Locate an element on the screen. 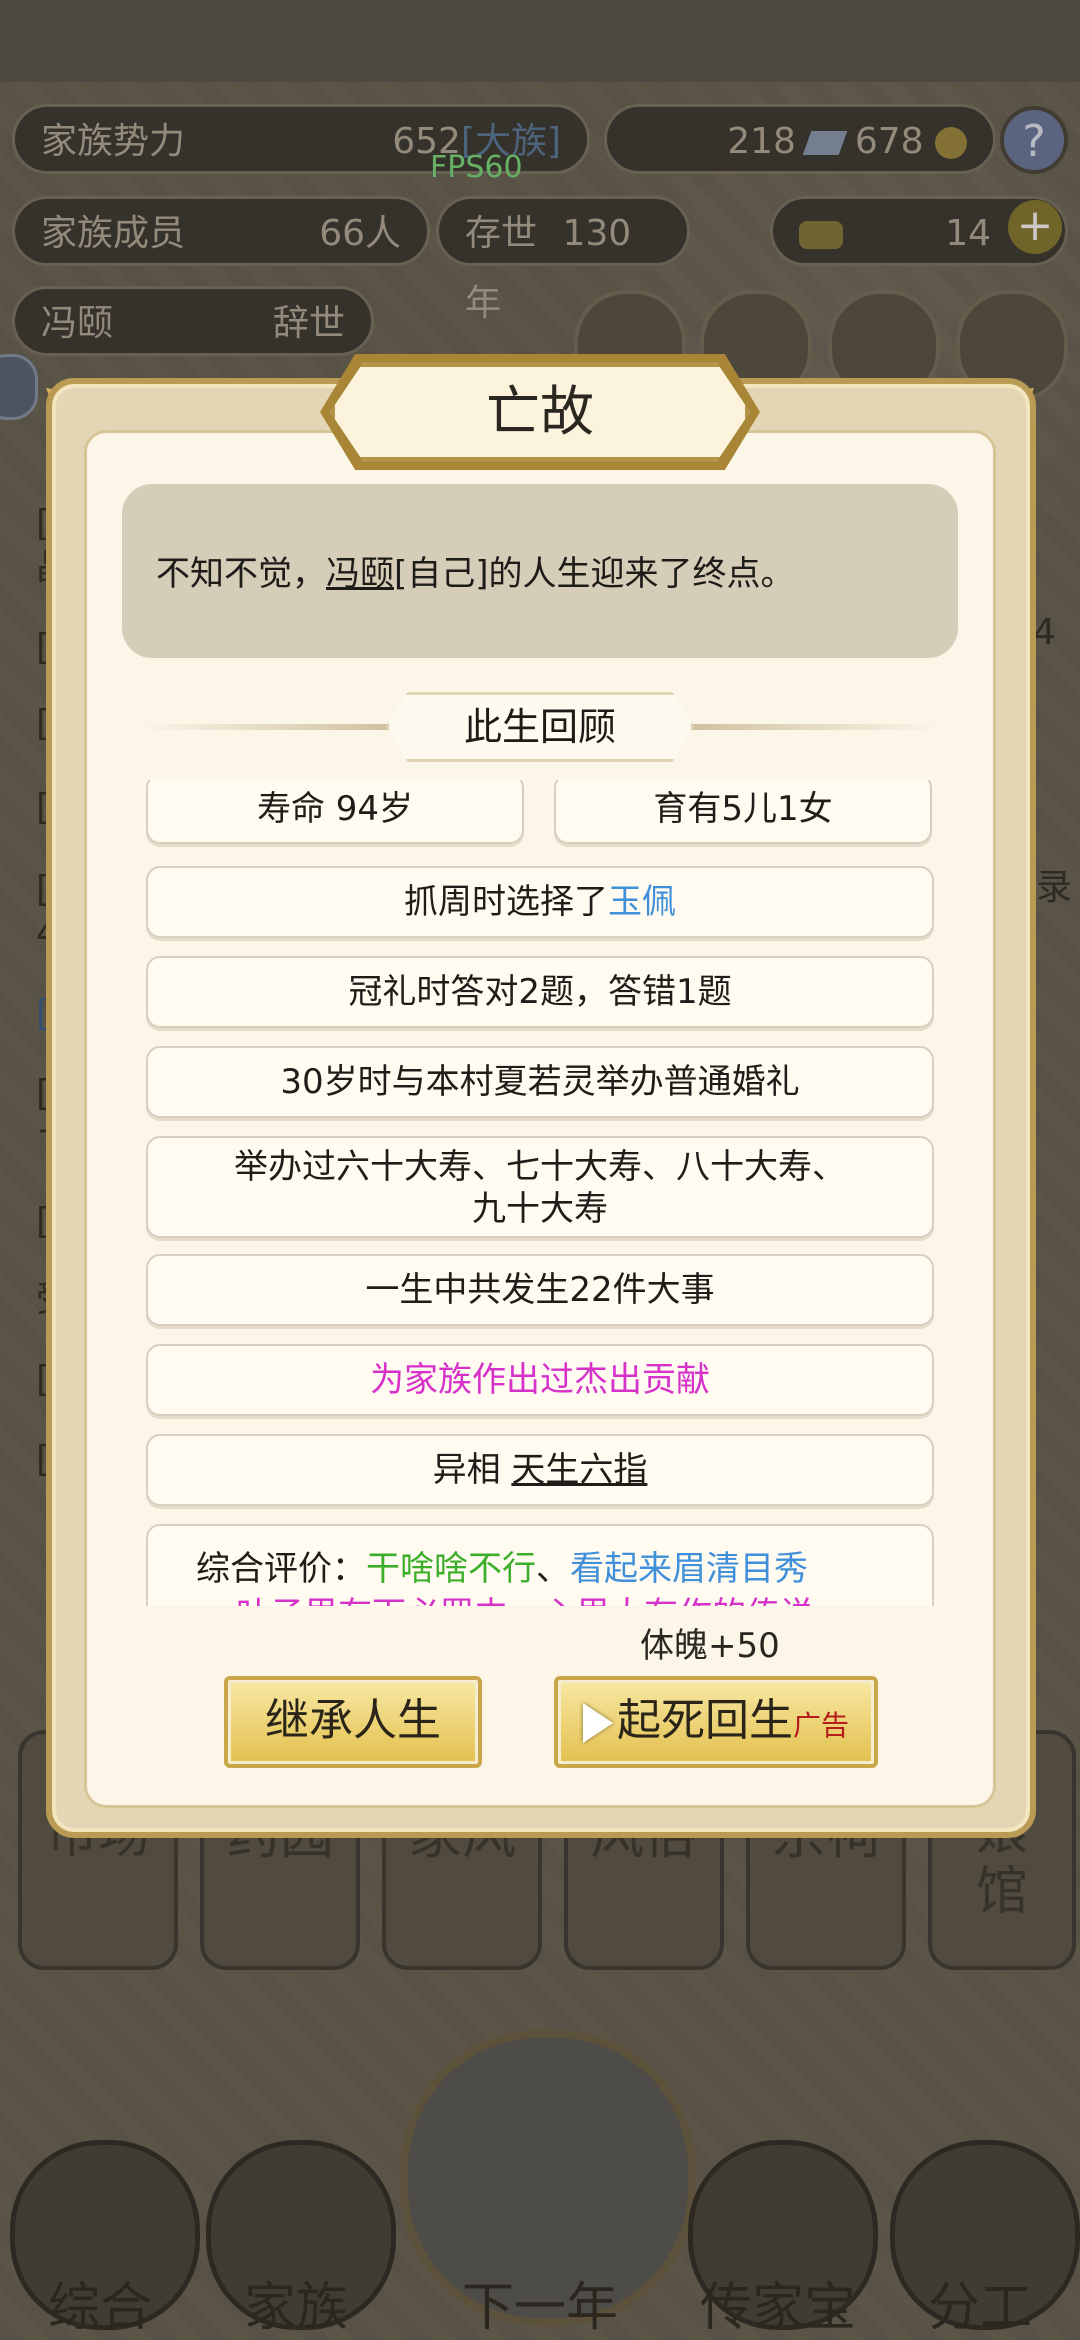 The height and width of the screenshot is (2340, 1080). inherit-life-button: 继承人生 is located at coordinates (353, 1722).